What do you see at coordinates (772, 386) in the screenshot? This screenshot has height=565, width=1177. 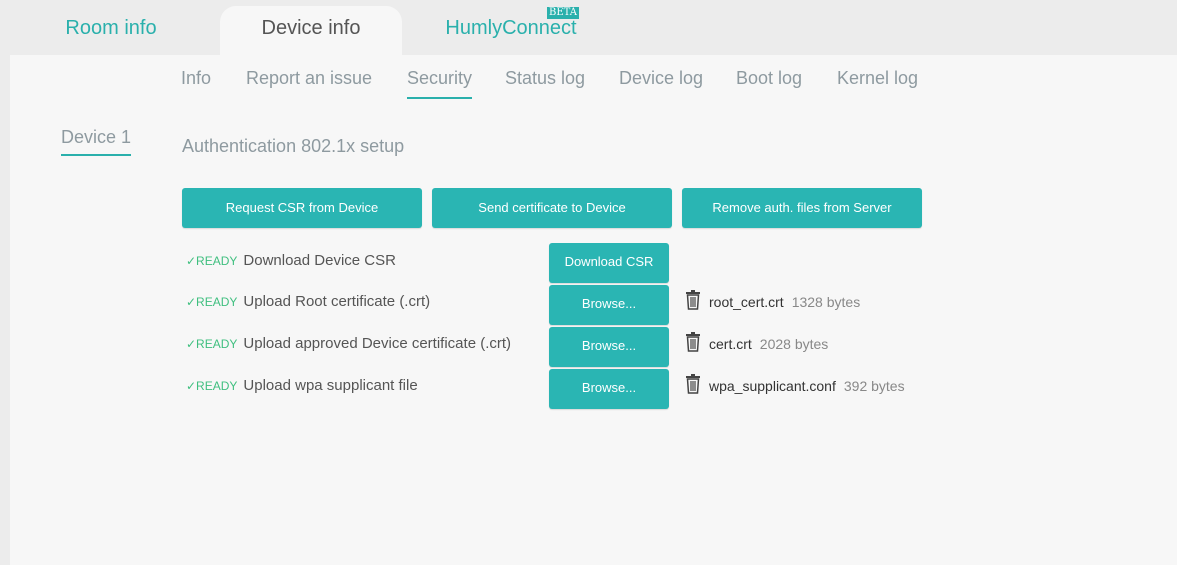 I see `file-name: wpa_supplicant.conf` at bounding box center [772, 386].